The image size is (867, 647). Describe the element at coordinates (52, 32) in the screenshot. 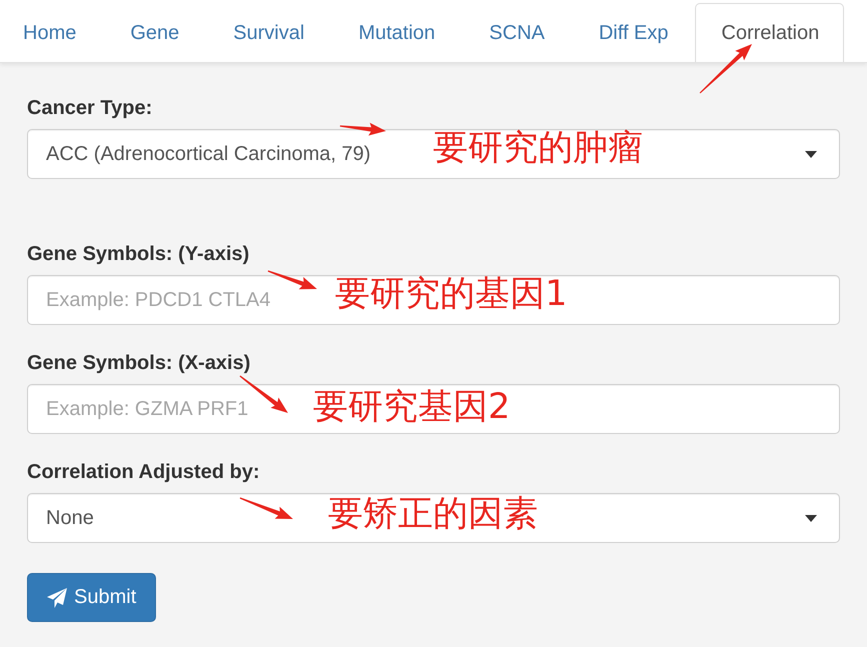

I see `nav-tab: Home` at that location.